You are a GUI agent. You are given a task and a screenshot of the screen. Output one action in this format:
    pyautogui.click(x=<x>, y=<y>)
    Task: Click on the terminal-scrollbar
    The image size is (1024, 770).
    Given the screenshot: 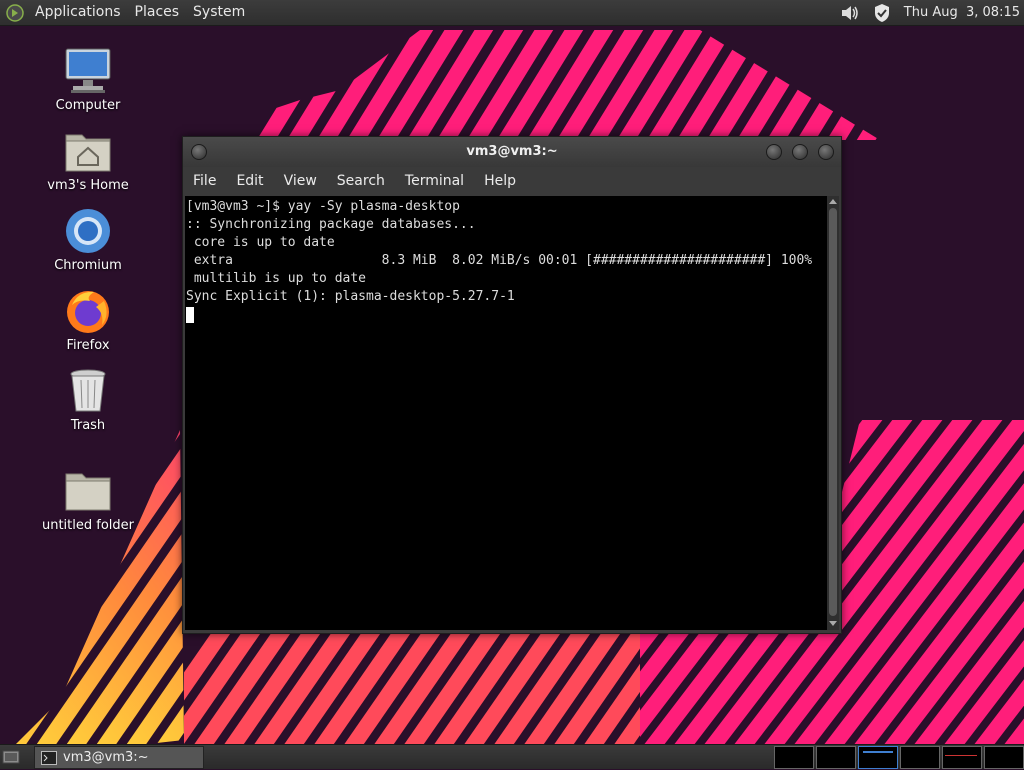 What is the action you would take?
    pyautogui.click(x=833, y=413)
    